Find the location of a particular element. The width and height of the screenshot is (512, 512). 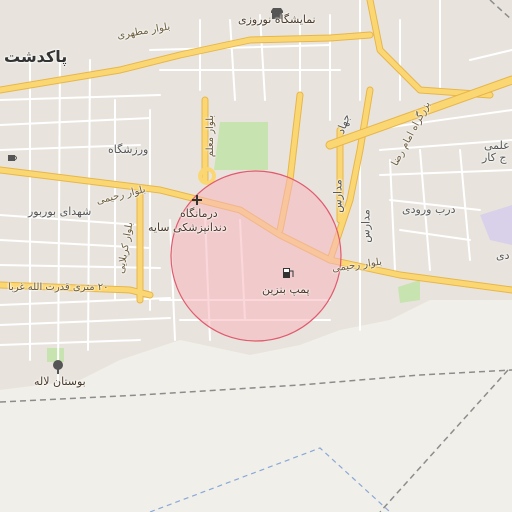

clinic-label: درمانگاه is located at coordinates (199, 214).